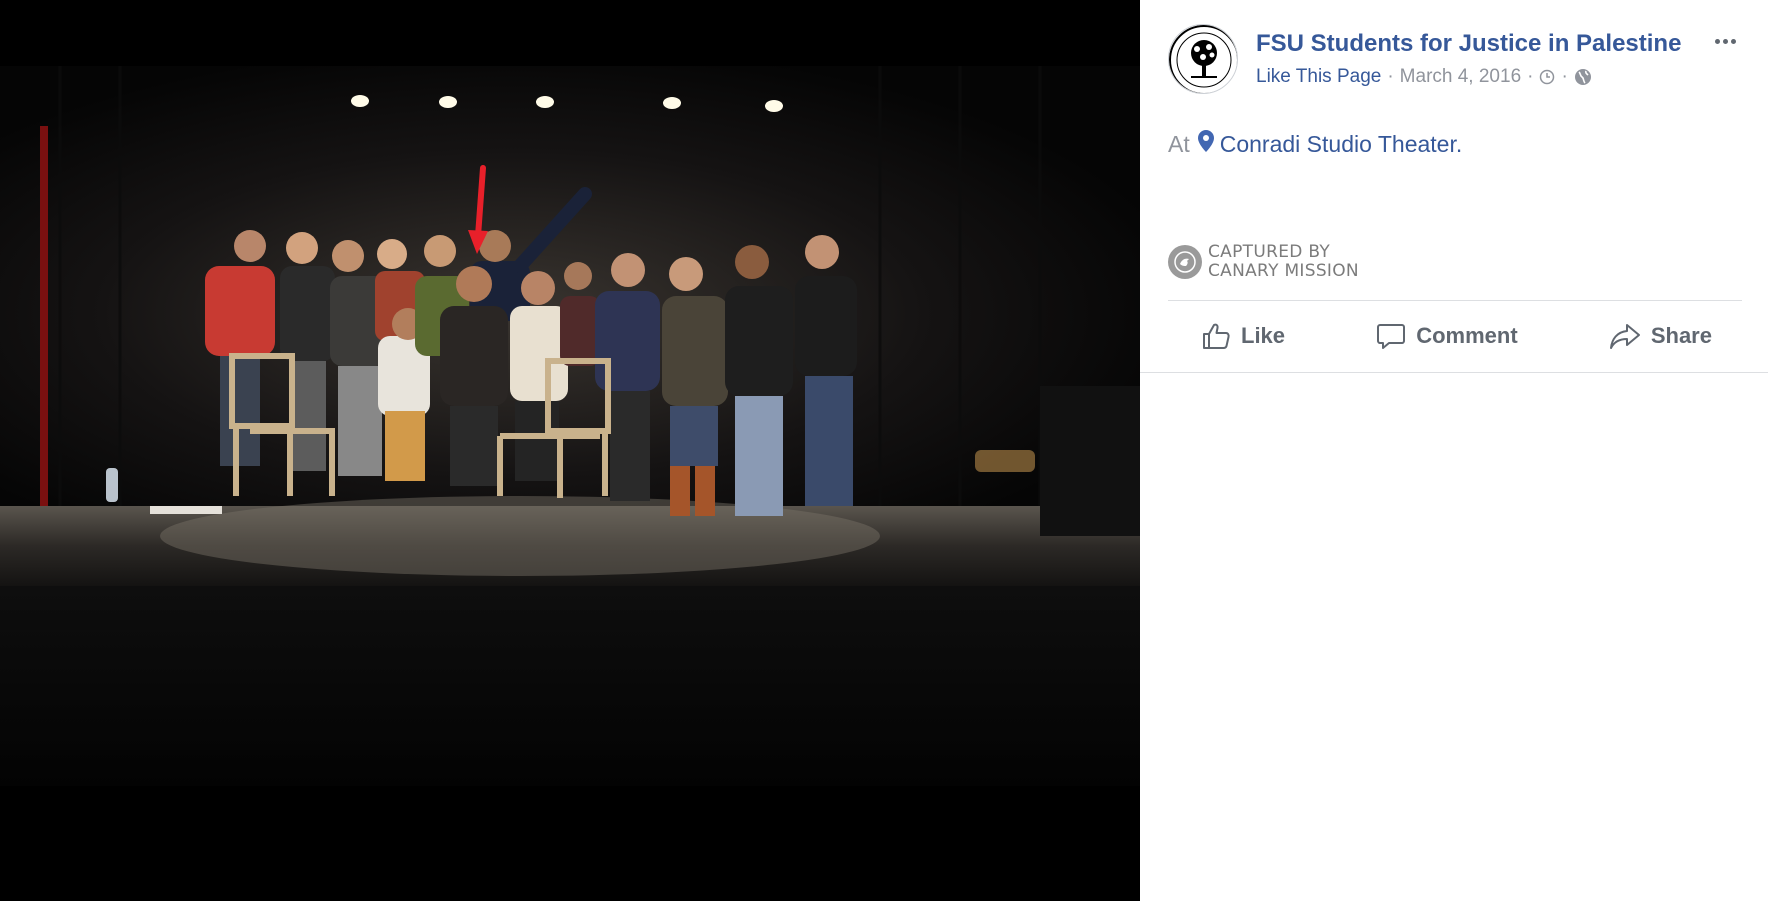  I want to click on globe-icon, so click(1583, 77).